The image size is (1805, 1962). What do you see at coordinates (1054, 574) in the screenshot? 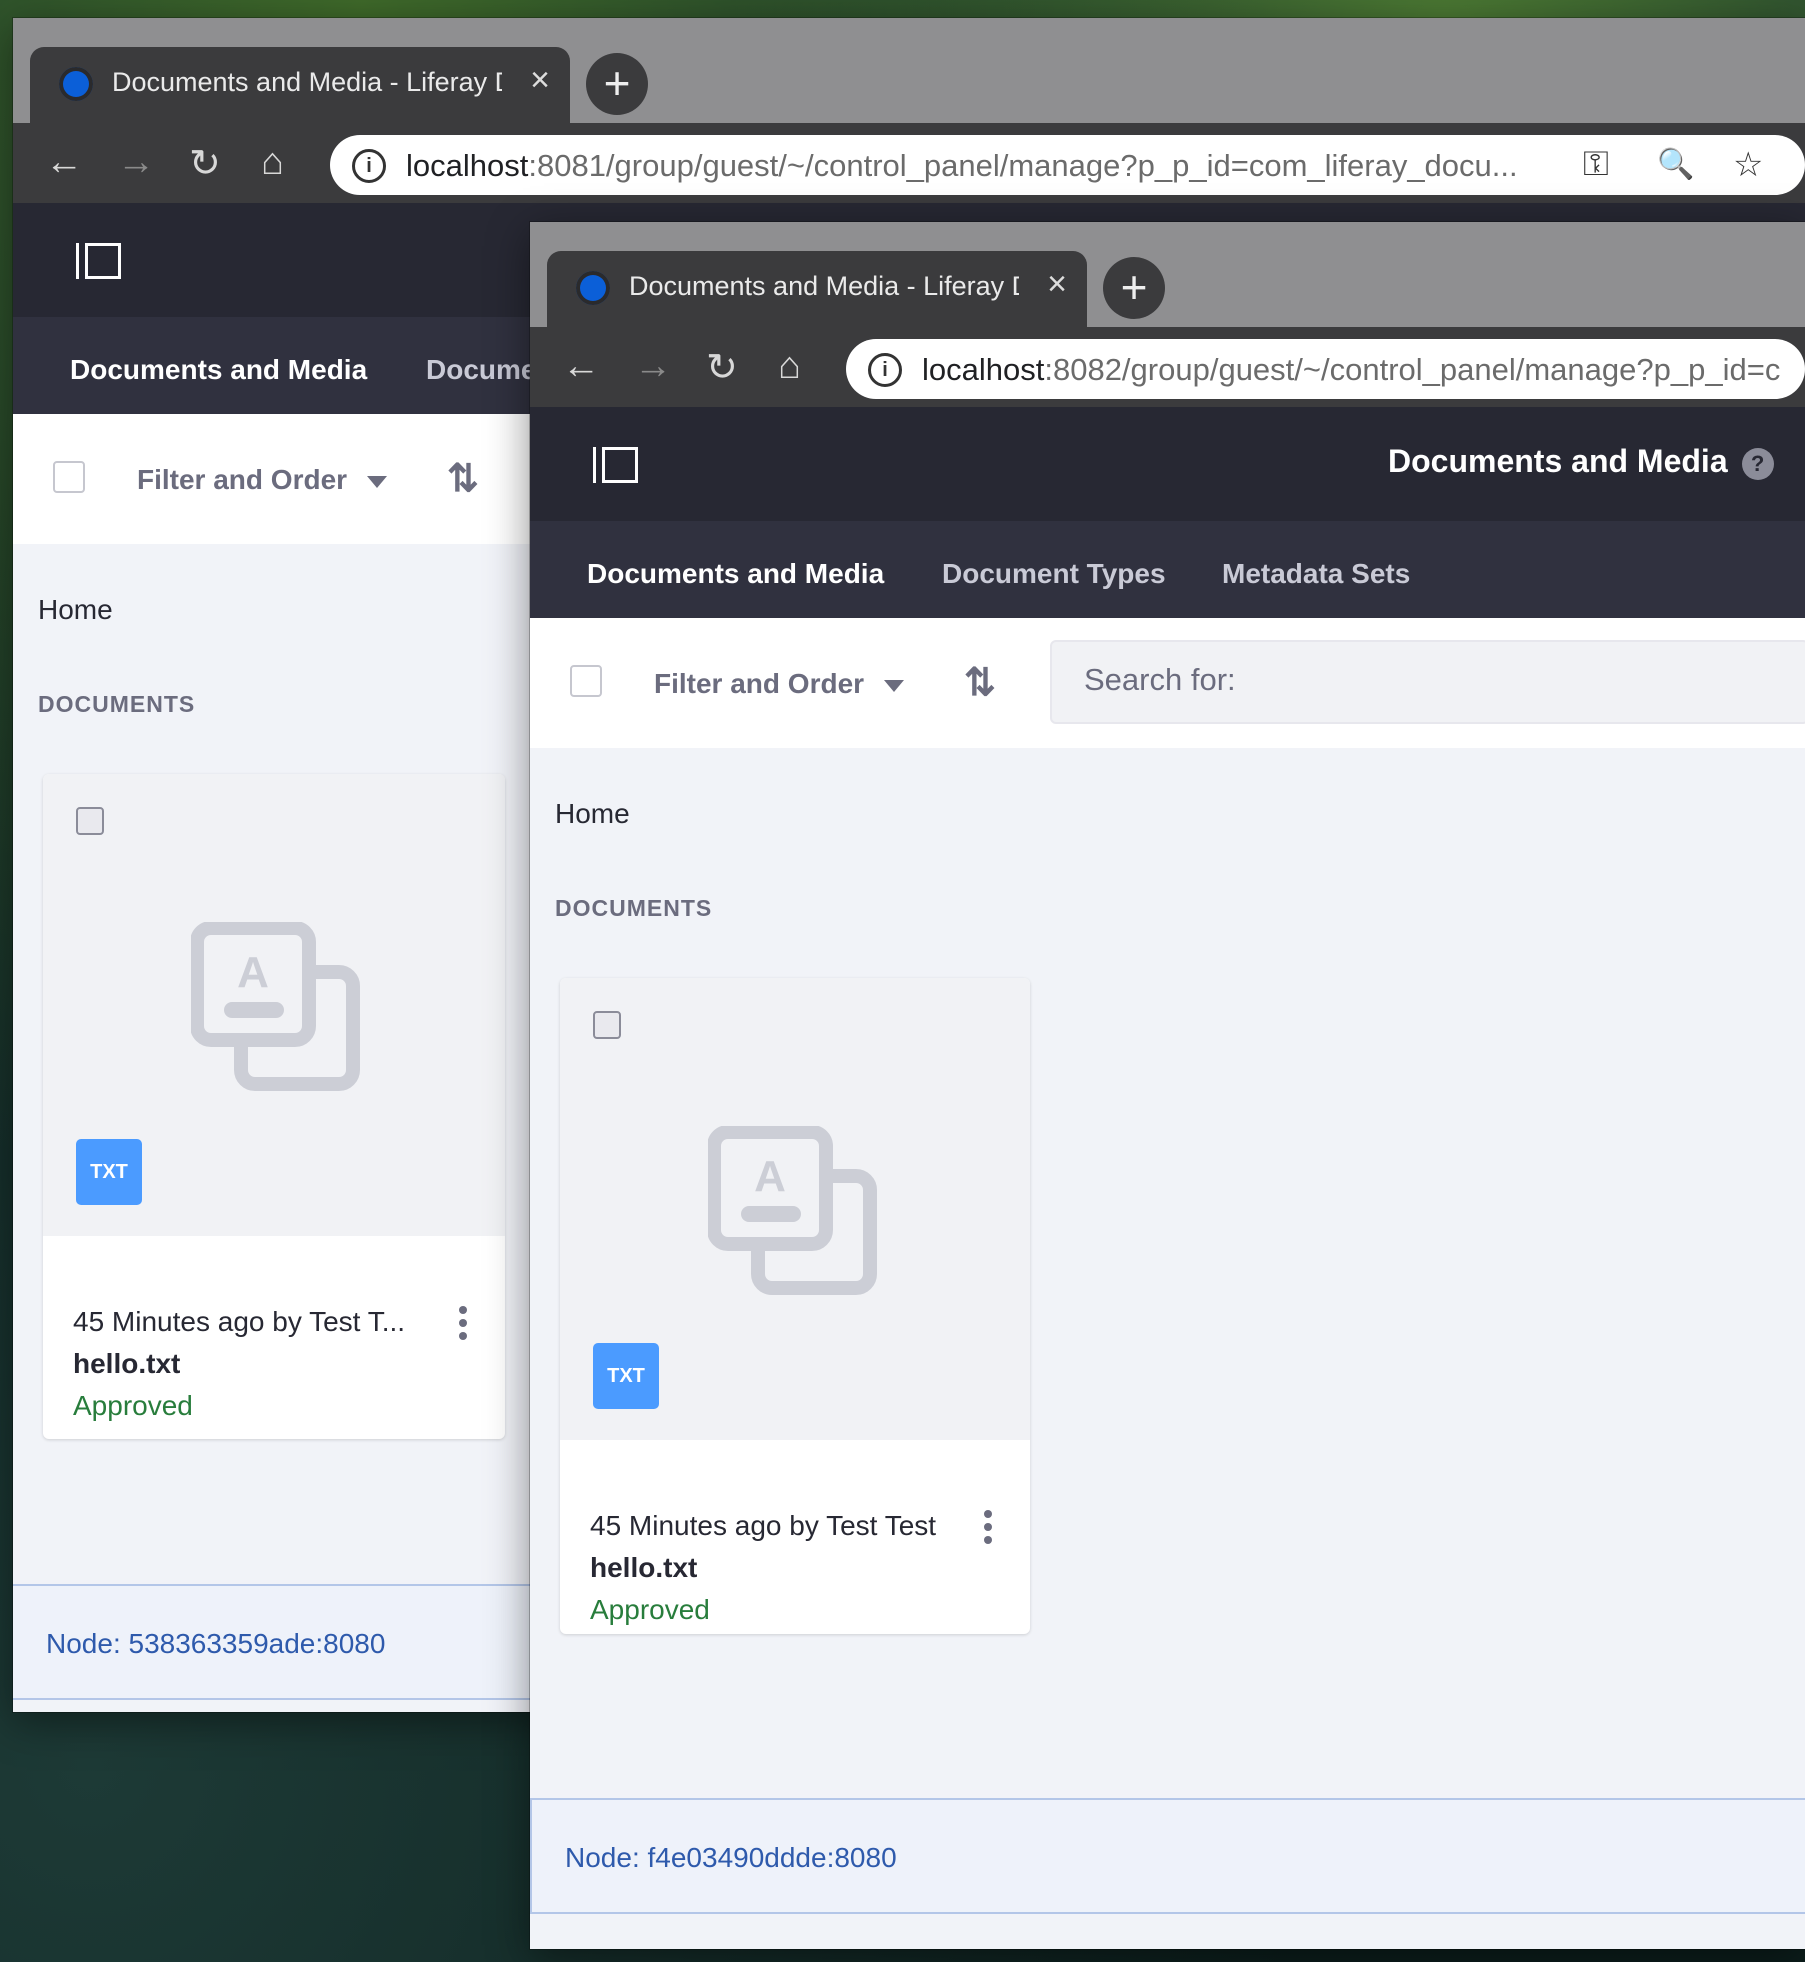
I see `tab-document-types: Document Types` at bounding box center [1054, 574].